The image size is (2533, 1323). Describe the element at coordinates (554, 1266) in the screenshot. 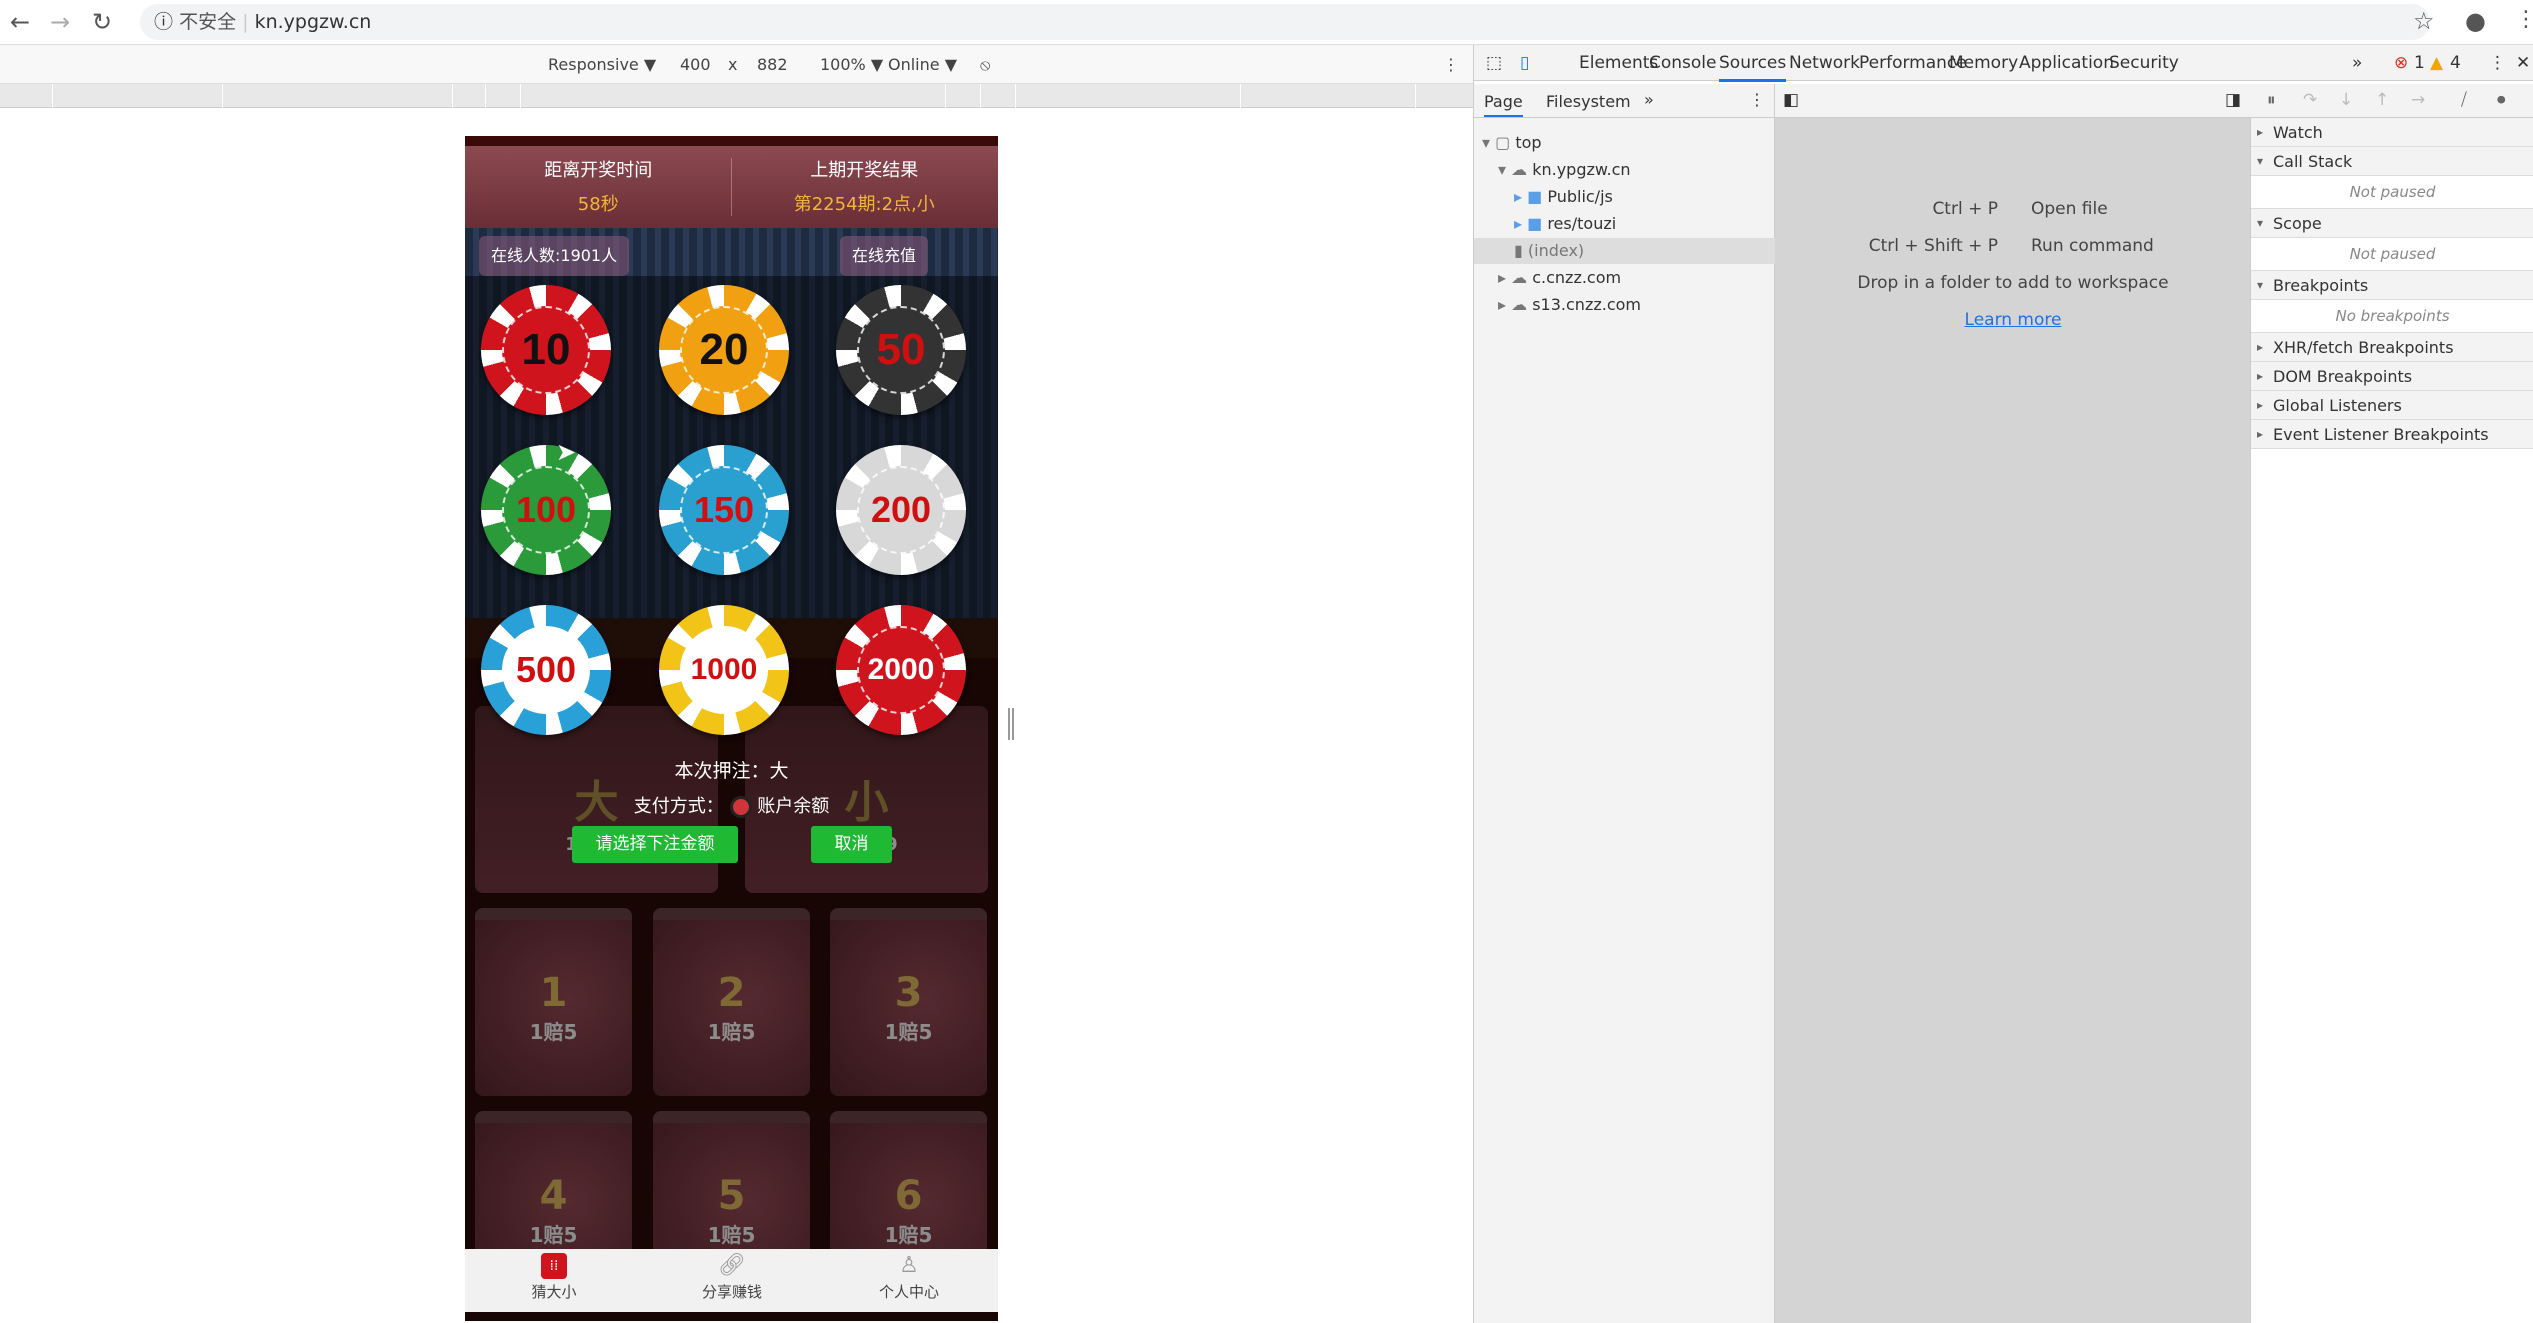

I see `dice-icon: ⁞⁞` at that location.